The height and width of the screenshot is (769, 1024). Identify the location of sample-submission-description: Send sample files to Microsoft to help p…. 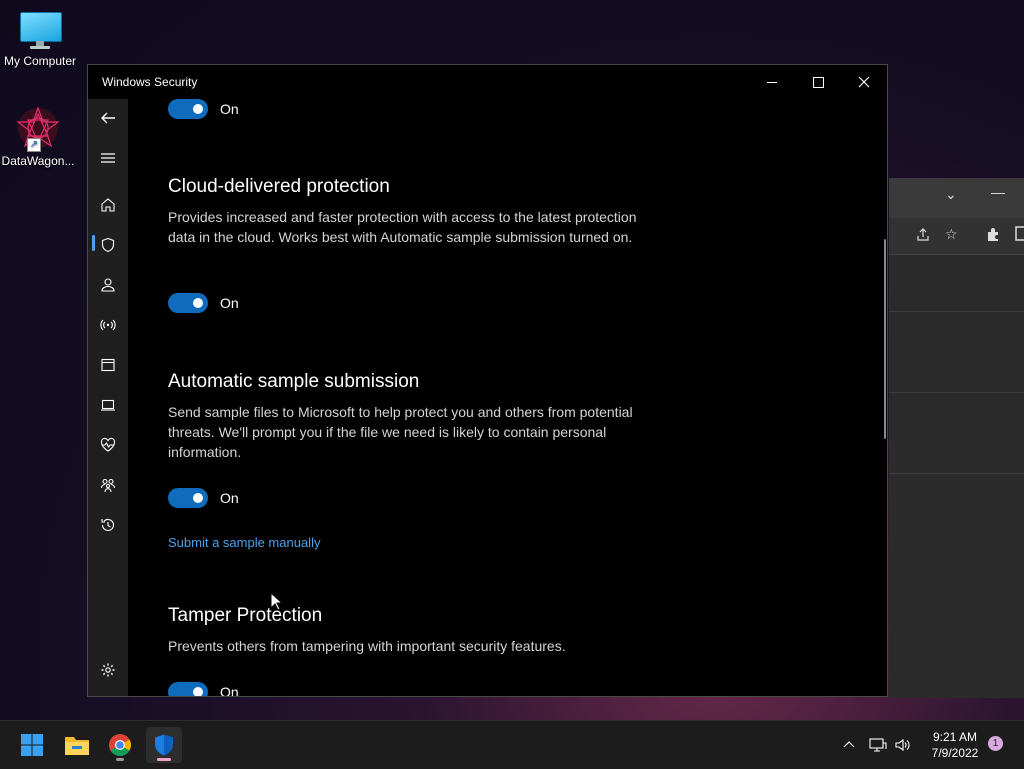
(400, 432).